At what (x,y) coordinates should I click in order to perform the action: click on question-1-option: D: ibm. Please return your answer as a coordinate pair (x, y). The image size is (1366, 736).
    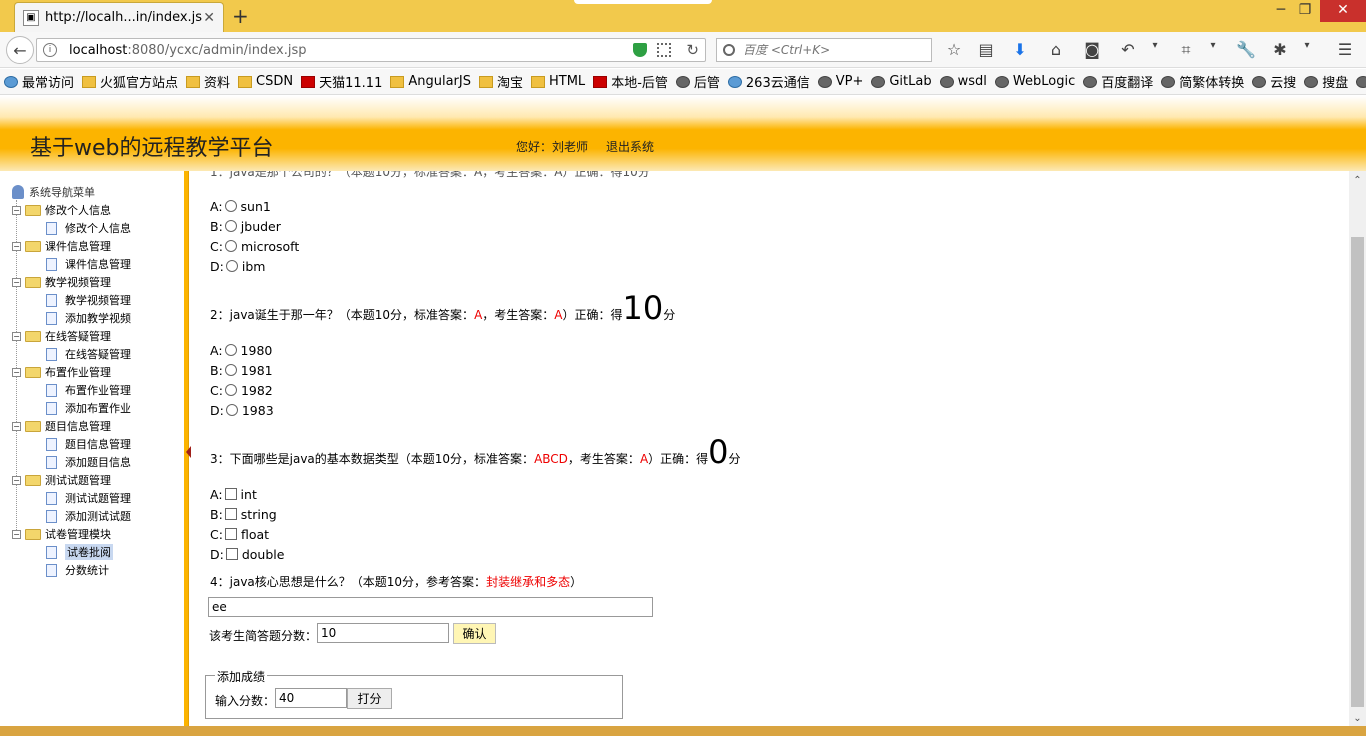
    Looking at the image, I should click on (237, 266).